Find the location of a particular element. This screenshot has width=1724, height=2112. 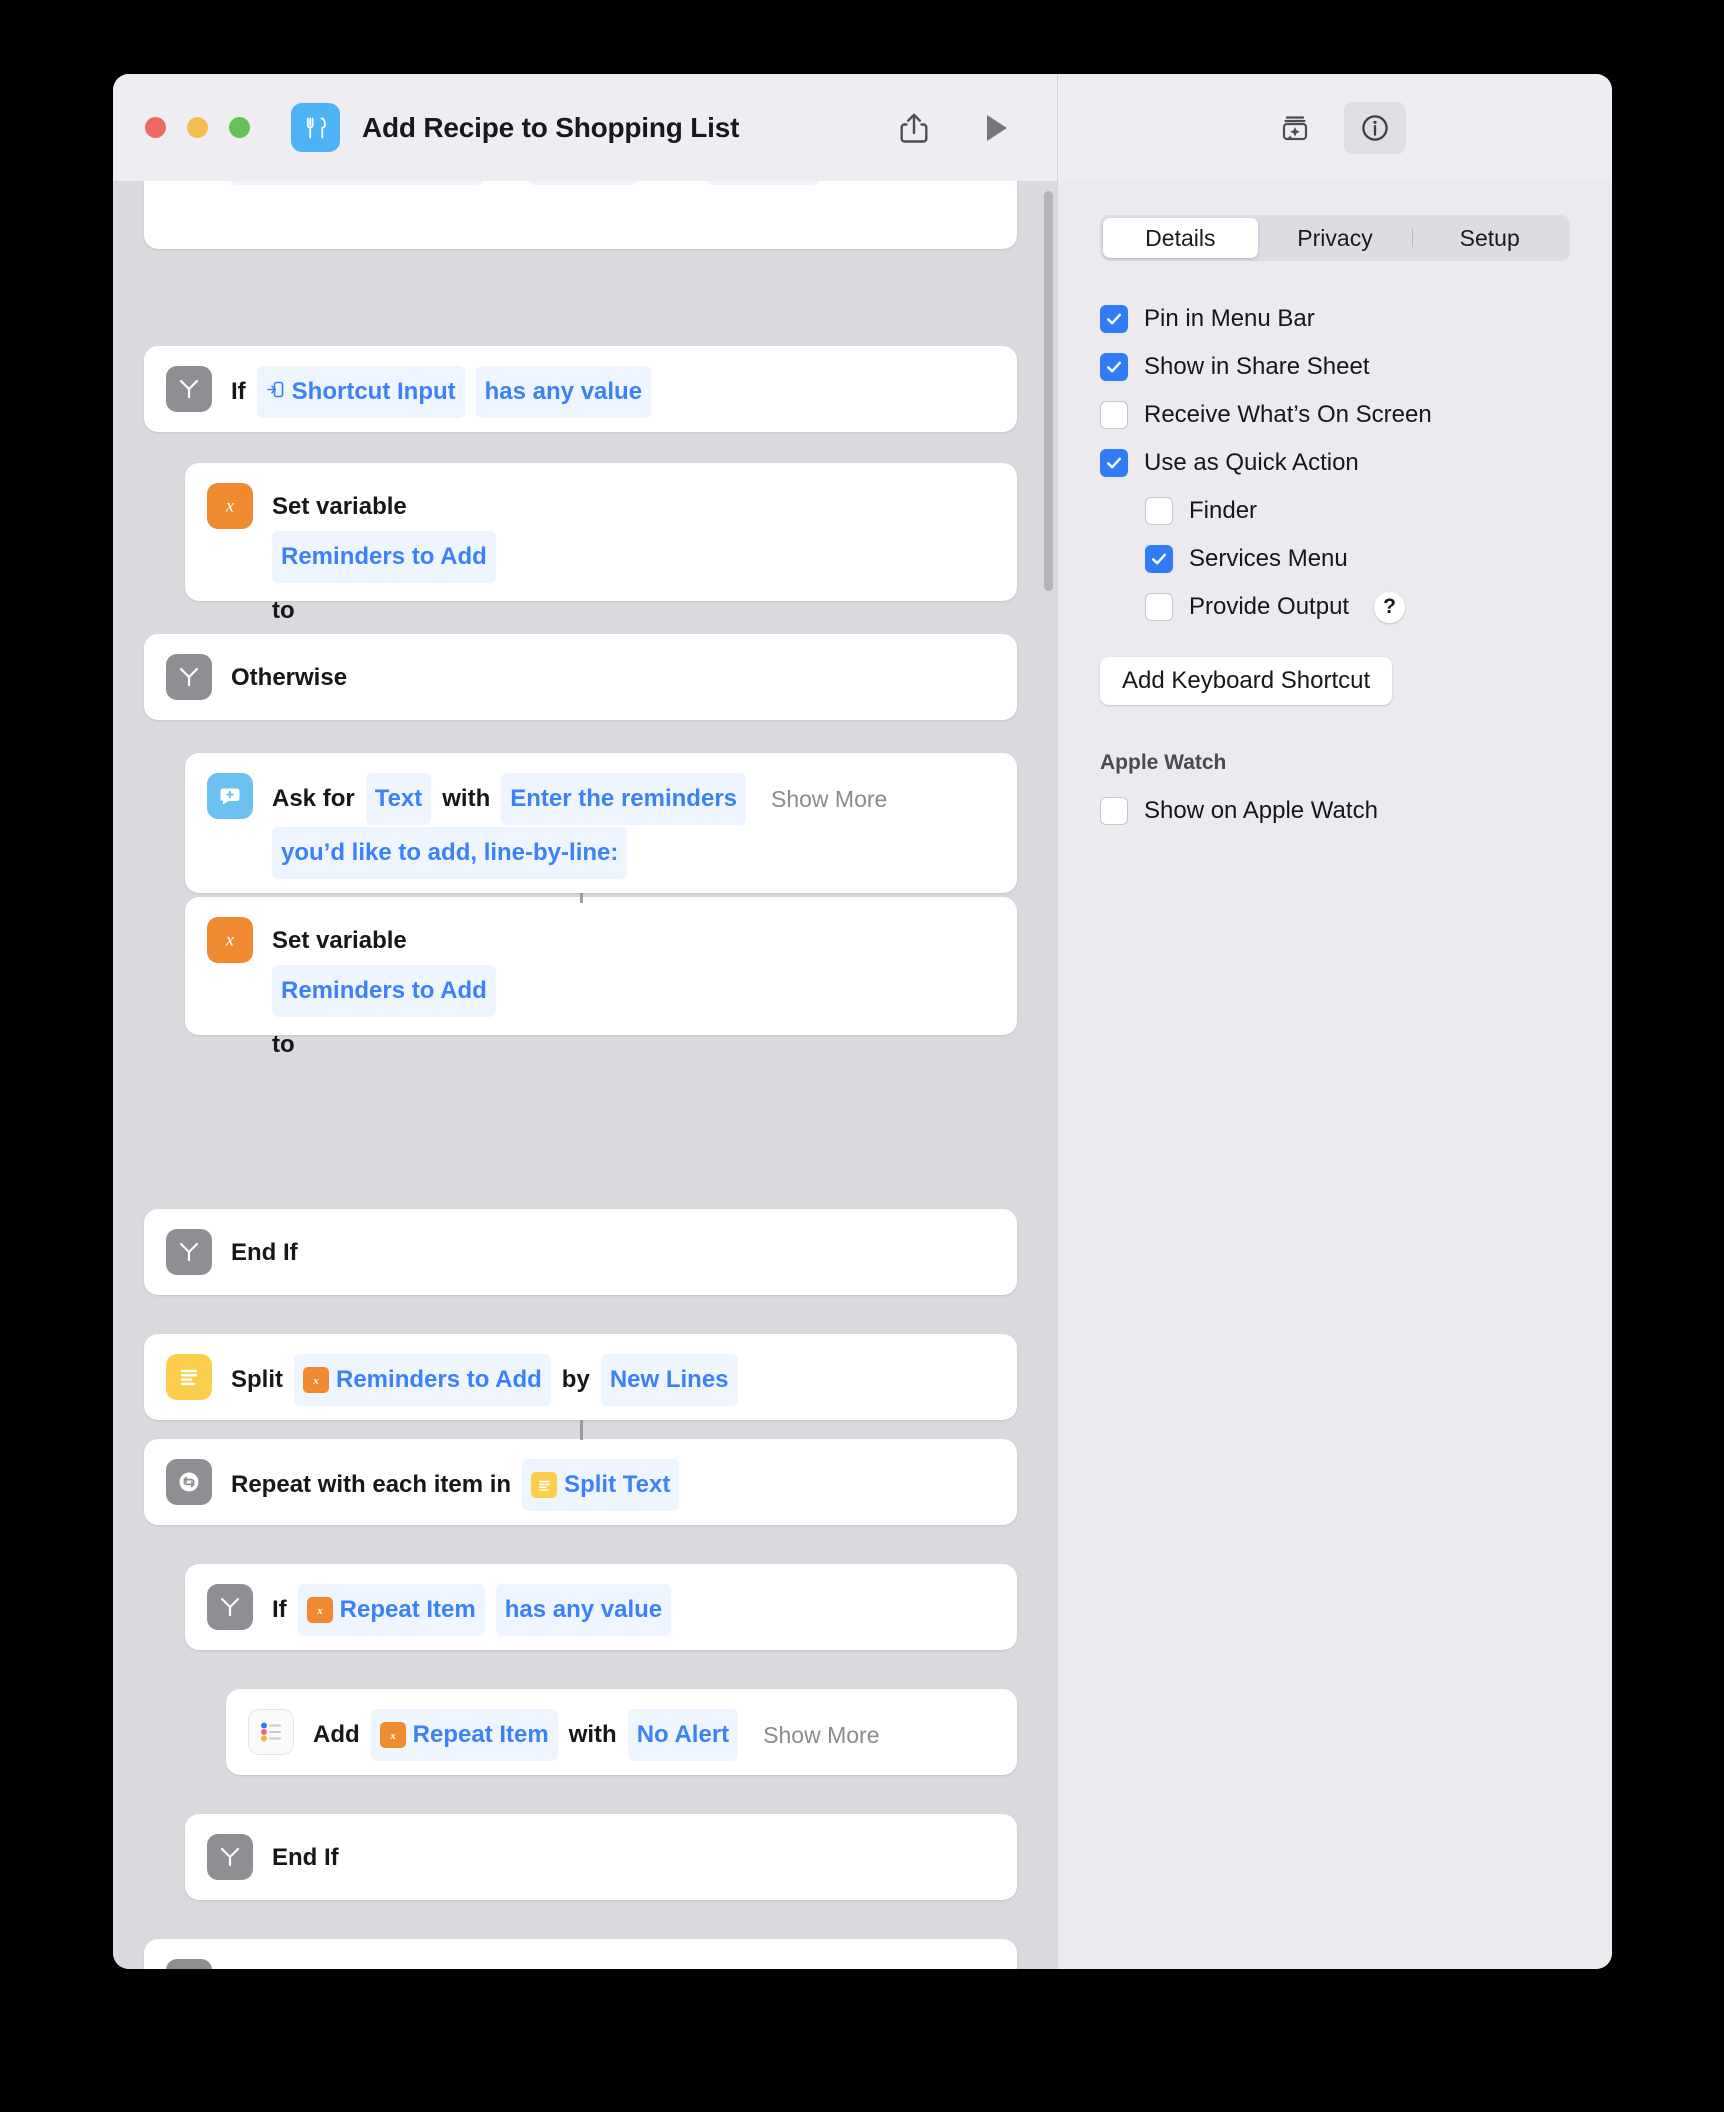

action-card-end-repeat: End Repeat is located at coordinates (580, 1954).